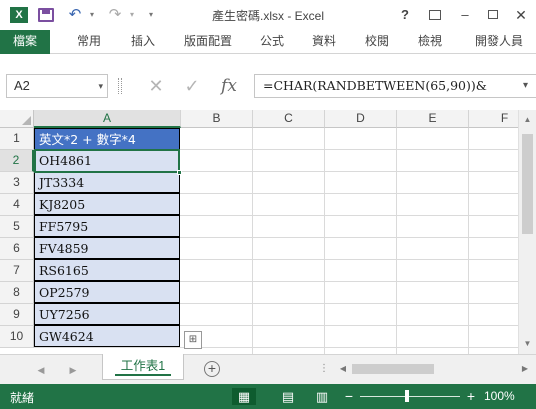 The height and width of the screenshot is (409, 536). Describe the element at coordinates (107, 270) in the screenshot. I see `cell-a7: RS6165` at that location.